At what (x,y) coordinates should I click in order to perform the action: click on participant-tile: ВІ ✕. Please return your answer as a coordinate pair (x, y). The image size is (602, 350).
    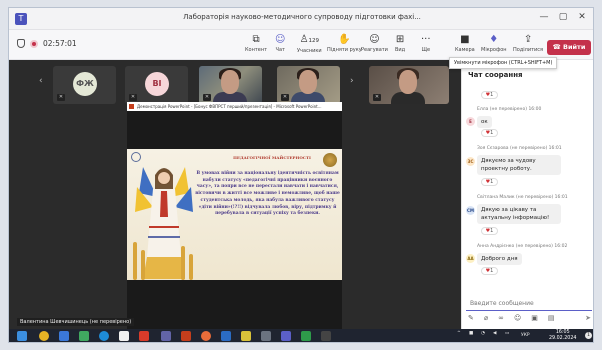
    Looking at the image, I should click on (156, 85).